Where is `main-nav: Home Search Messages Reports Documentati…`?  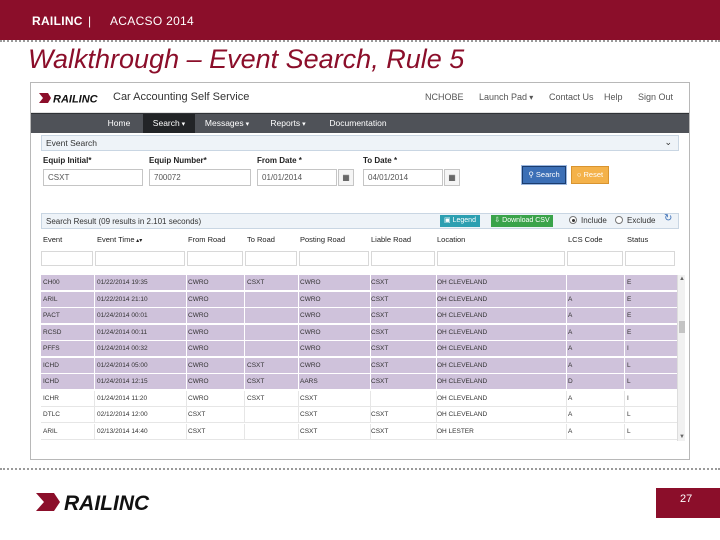
main-nav: Home Search Messages Reports Documentati… is located at coordinates (360, 123).